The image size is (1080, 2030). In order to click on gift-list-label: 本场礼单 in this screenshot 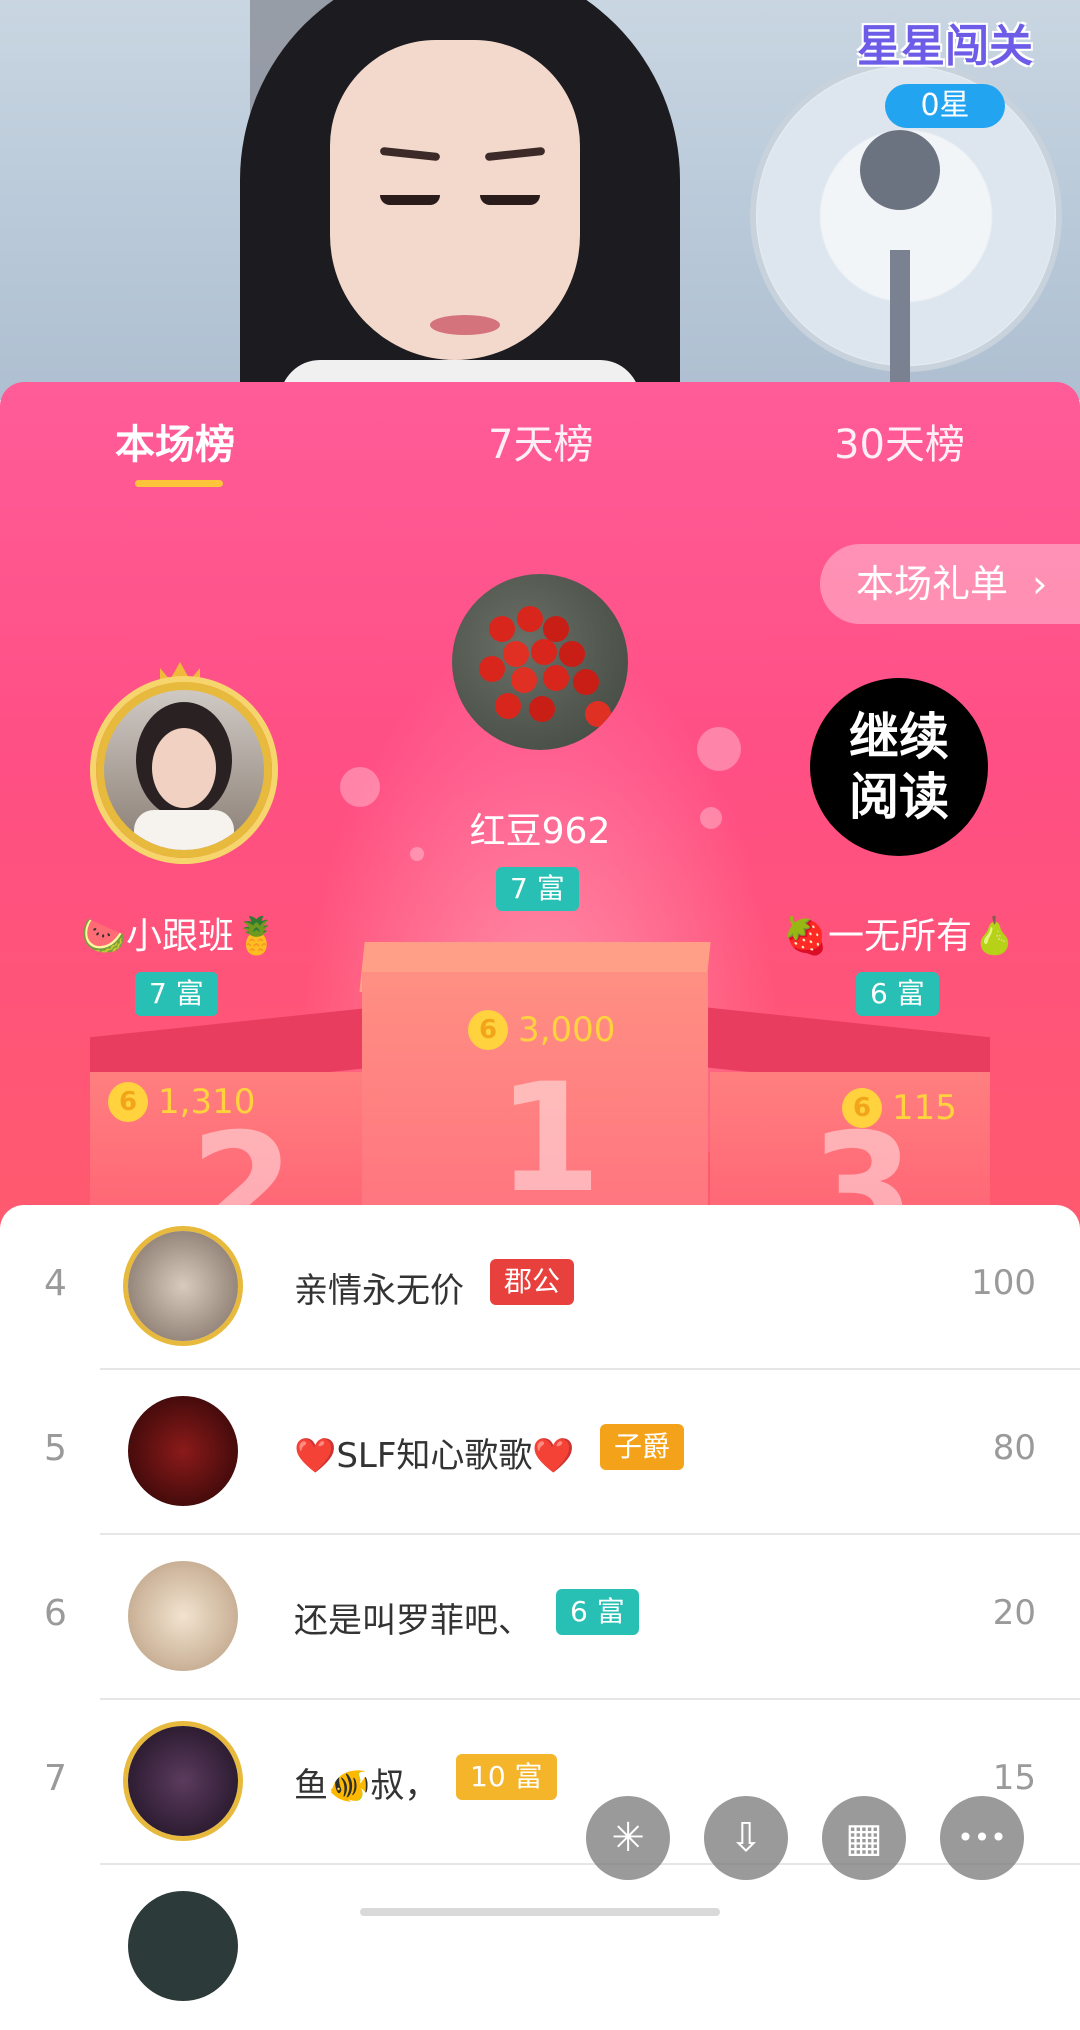, I will do `click(932, 584)`.